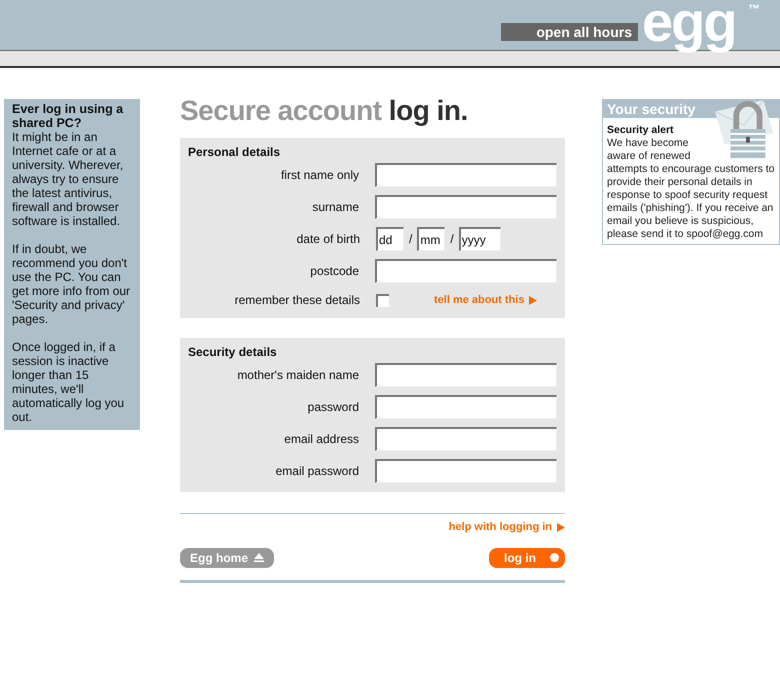  I want to click on info-paragraph: If in doubt, we recommend you don't use the PC. You can get more info from our 'Security and privacy' pages., so click(72, 284).